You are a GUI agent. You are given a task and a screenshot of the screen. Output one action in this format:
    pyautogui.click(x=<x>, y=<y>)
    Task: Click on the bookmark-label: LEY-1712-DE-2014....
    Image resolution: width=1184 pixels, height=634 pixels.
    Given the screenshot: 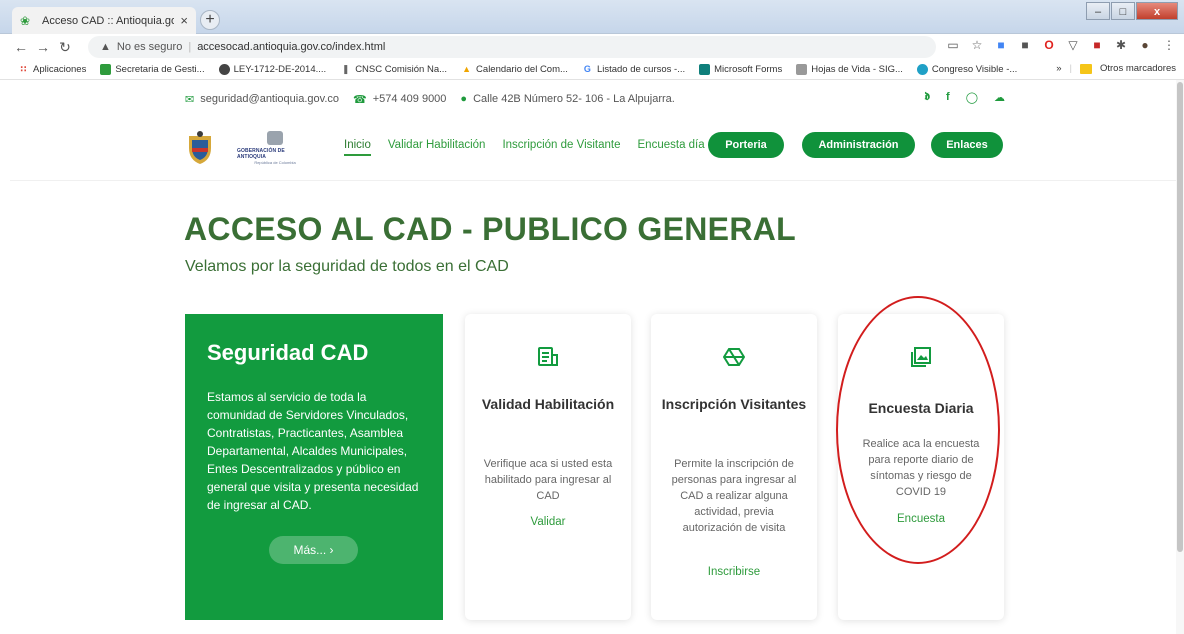 What is the action you would take?
    pyautogui.click(x=280, y=69)
    